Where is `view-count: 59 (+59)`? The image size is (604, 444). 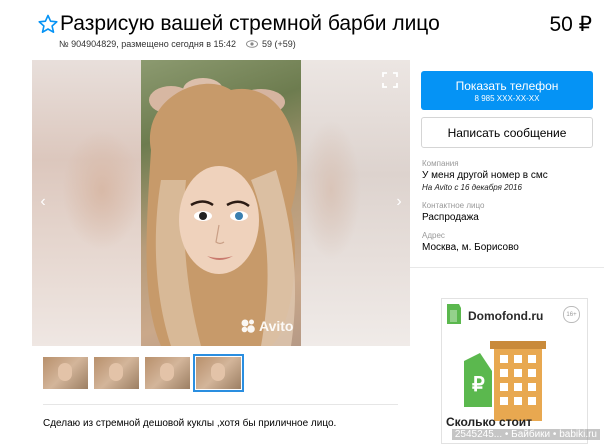
view-count: 59 (+59) is located at coordinates (279, 44).